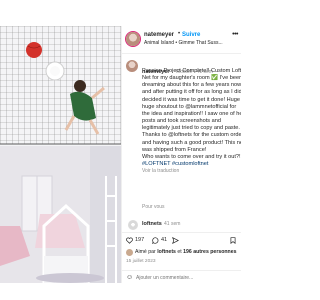 This screenshot has width=320, height=300. I want to click on action-bar: 197 41, so click(181, 239).